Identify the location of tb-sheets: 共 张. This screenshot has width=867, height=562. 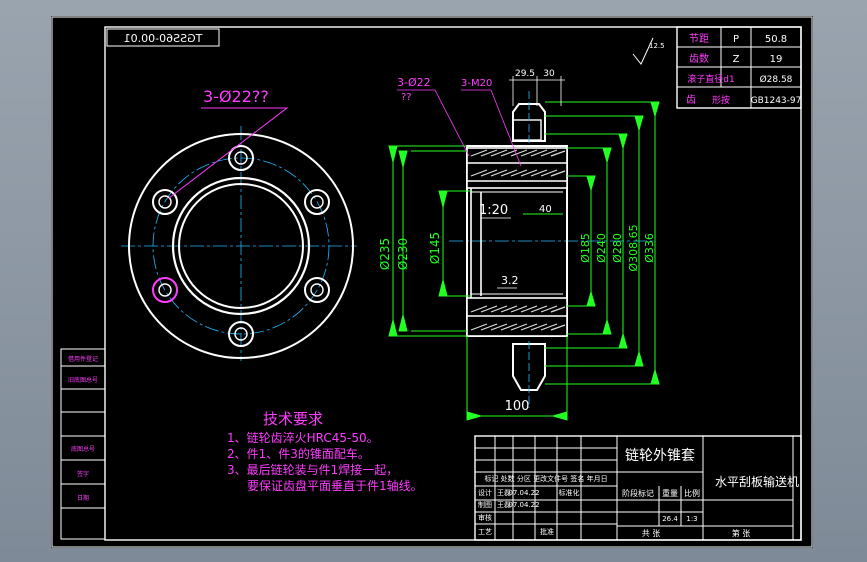
(651, 533).